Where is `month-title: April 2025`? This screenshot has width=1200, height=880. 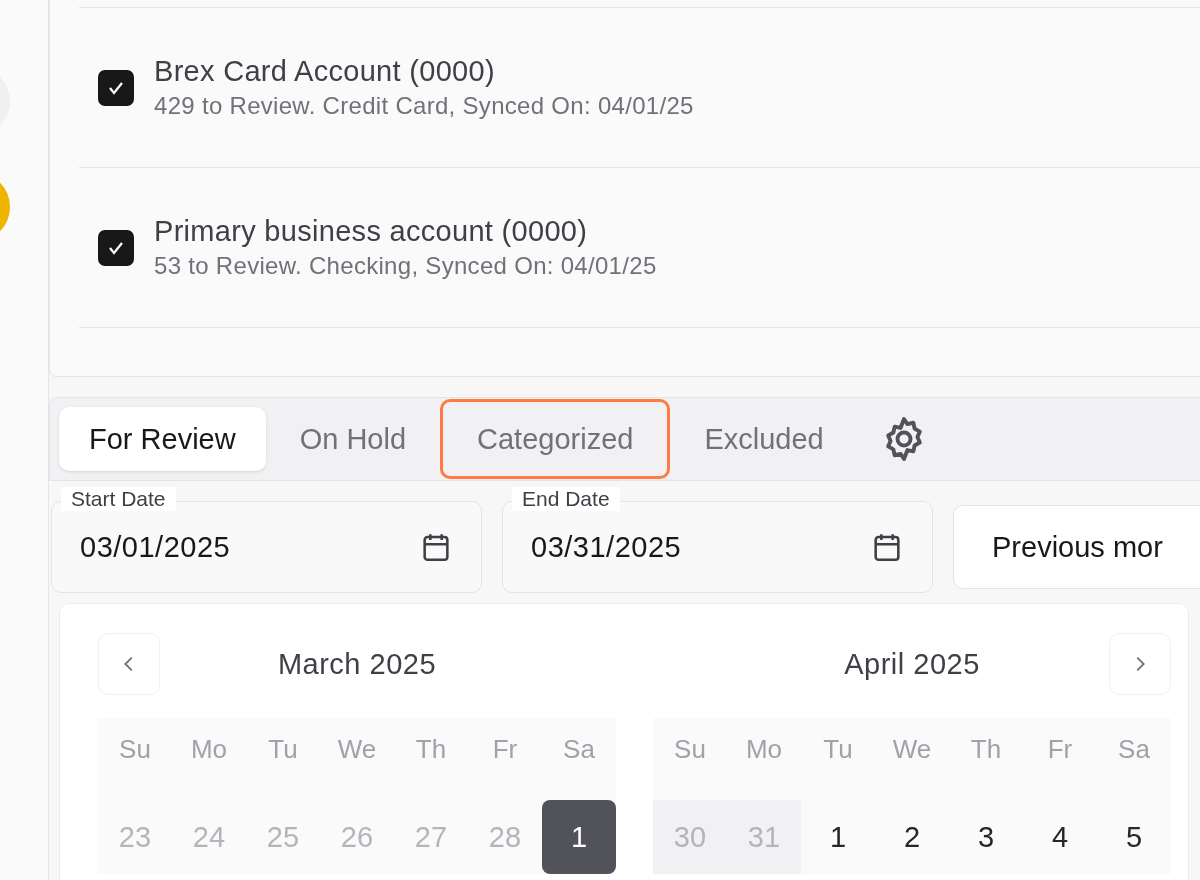 month-title: April 2025 is located at coordinates (912, 664).